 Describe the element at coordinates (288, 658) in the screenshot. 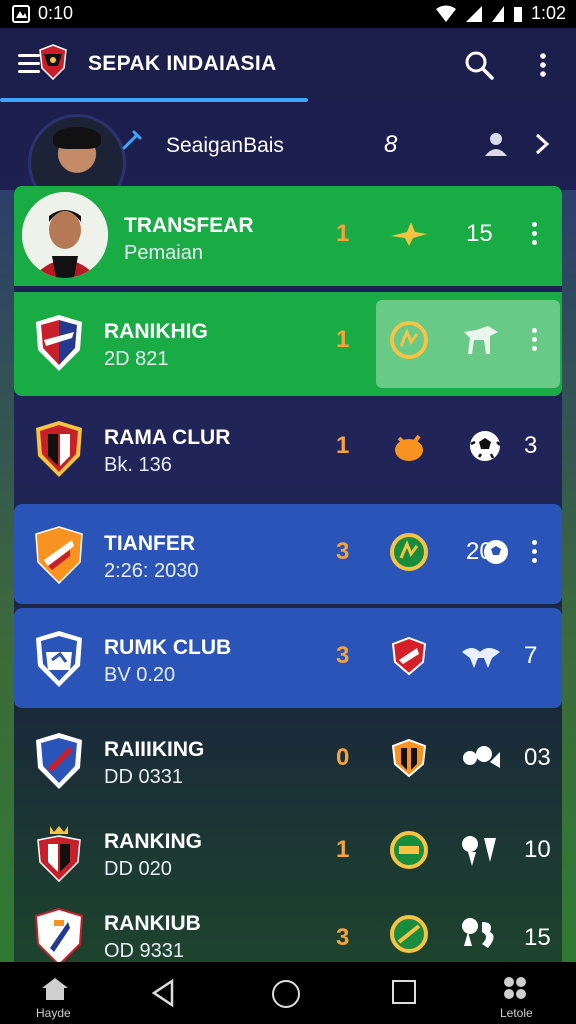

I see `list-item: RUMK CLUB BV 0.20 3 7` at that location.